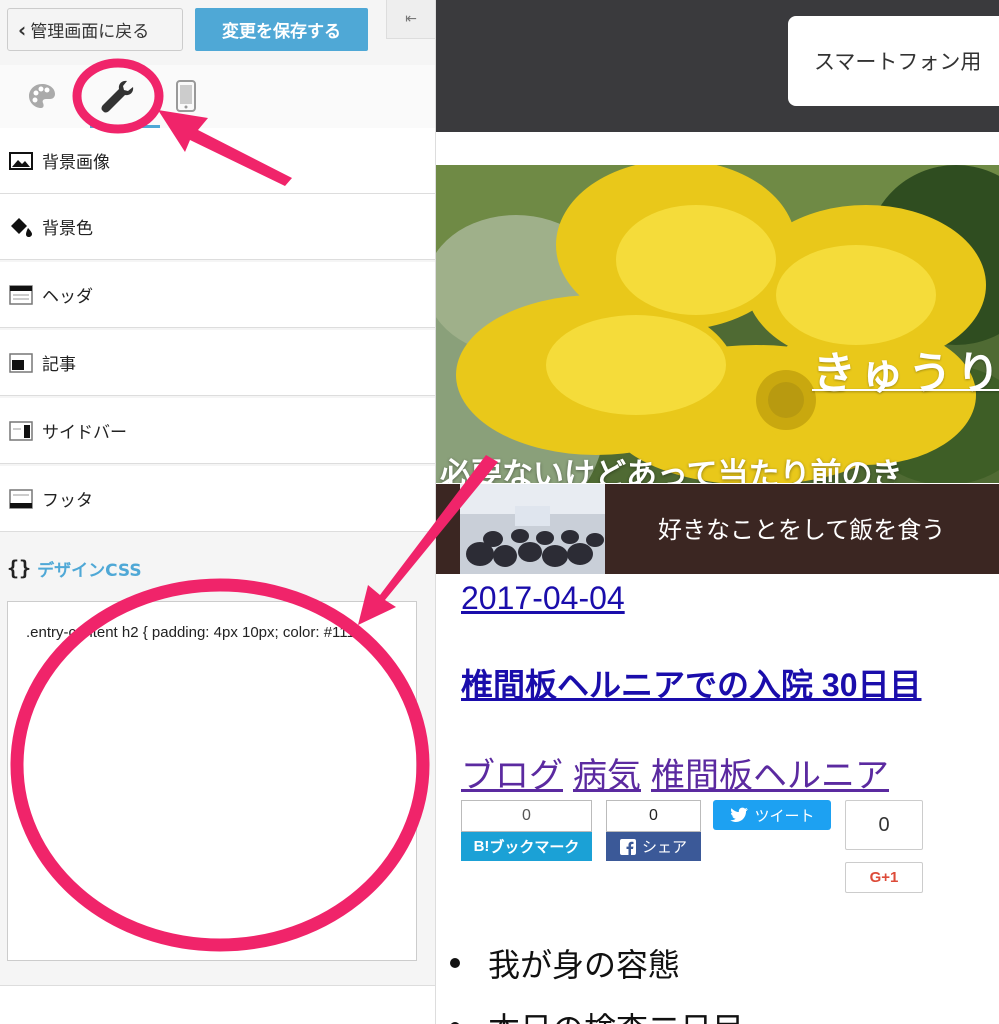  Describe the element at coordinates (89, 570) in the screenshot. I see `design-css-label: デザインCSS` at that location.